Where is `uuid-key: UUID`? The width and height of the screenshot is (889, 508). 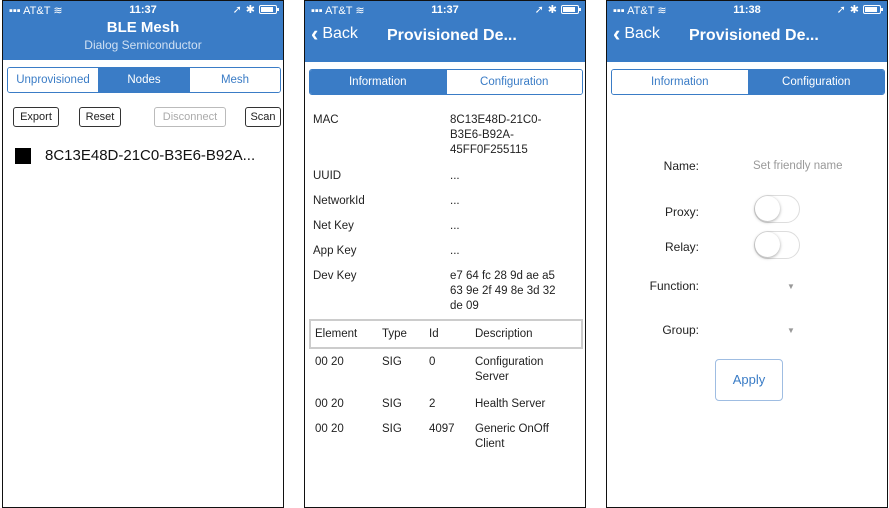 uuid-key: UUID is located at coordinates (327, 176).